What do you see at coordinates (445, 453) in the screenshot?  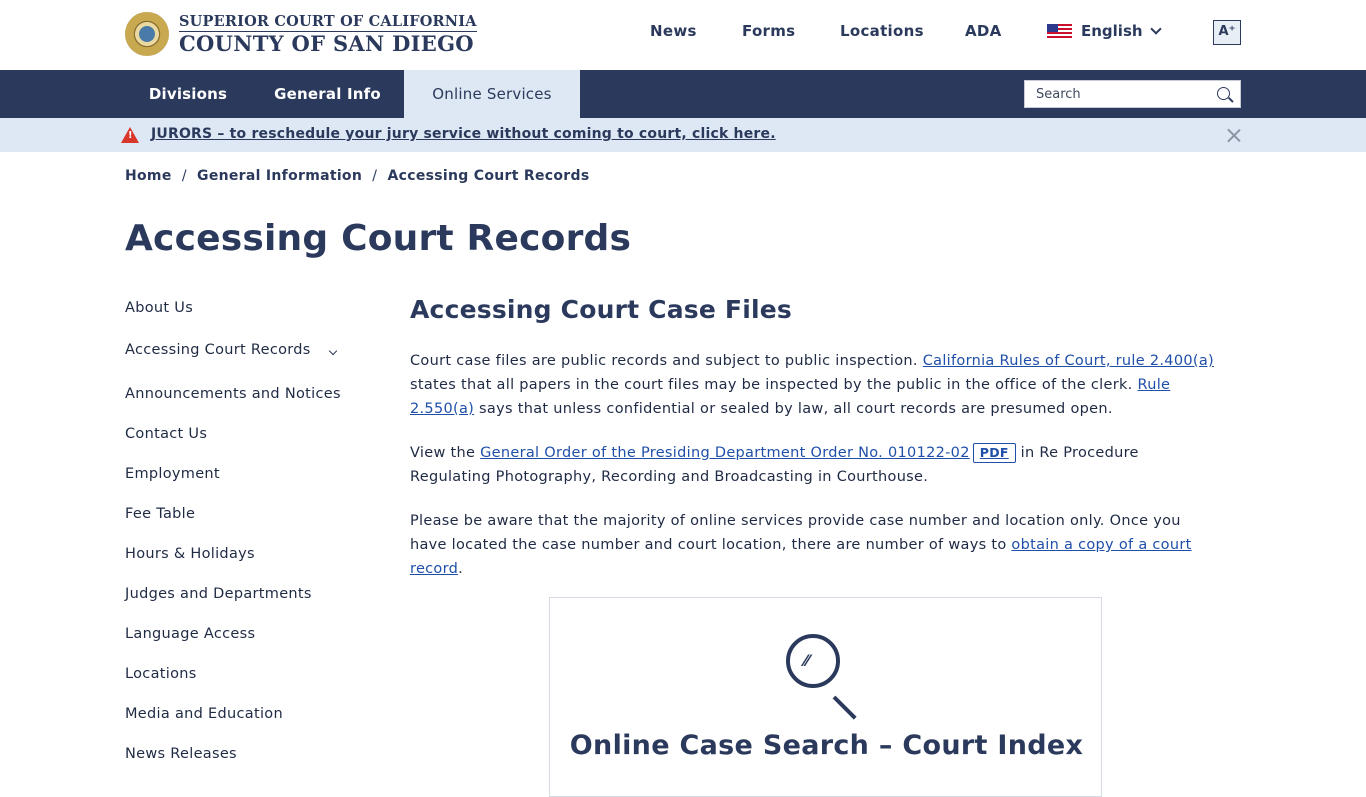 I see `paragraph-text: View the` at bounding box center [445, 453].